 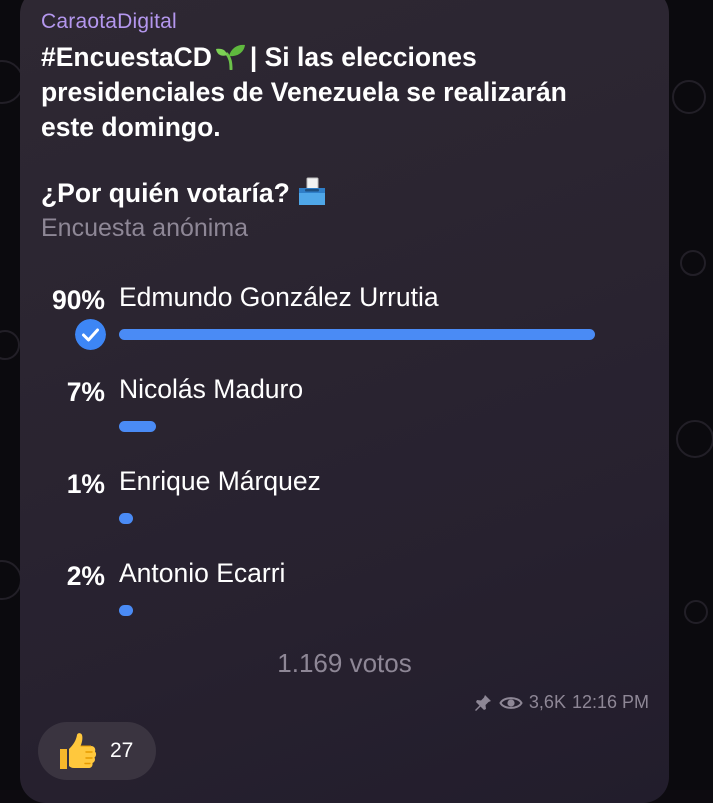 I want to click on hashtag: #EncuestaCD, so click(x=126, y=57).